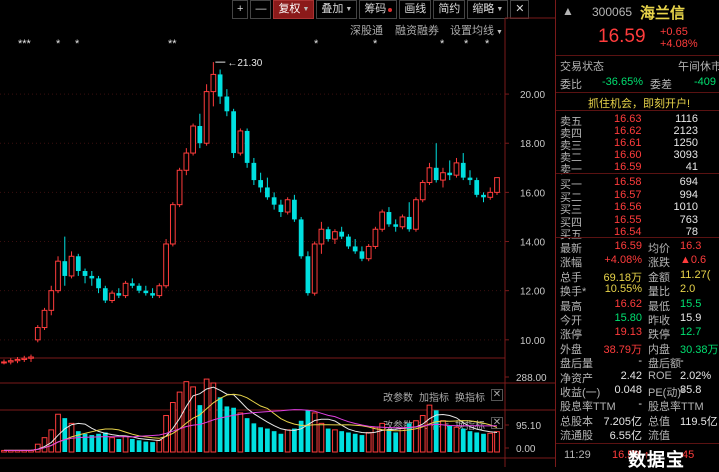  Describe the element at coordinates (637, 261) in the screenshot. I see `stats-row: 涨幅 +4.08% 涨跌 ▲0.6` at that location.